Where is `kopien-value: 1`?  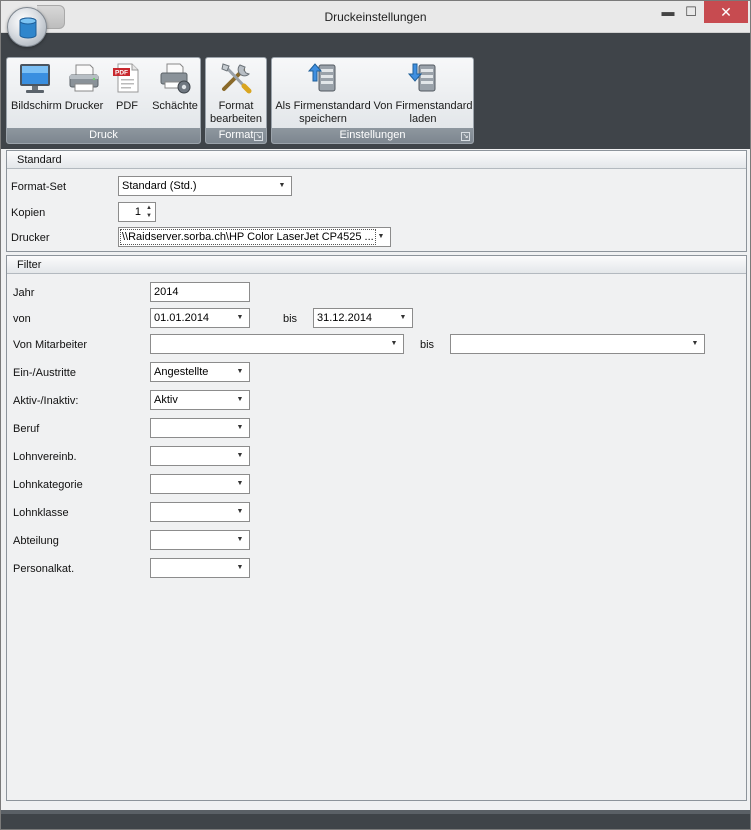 kopien-value: 1 is located at coordinates (137, 212).